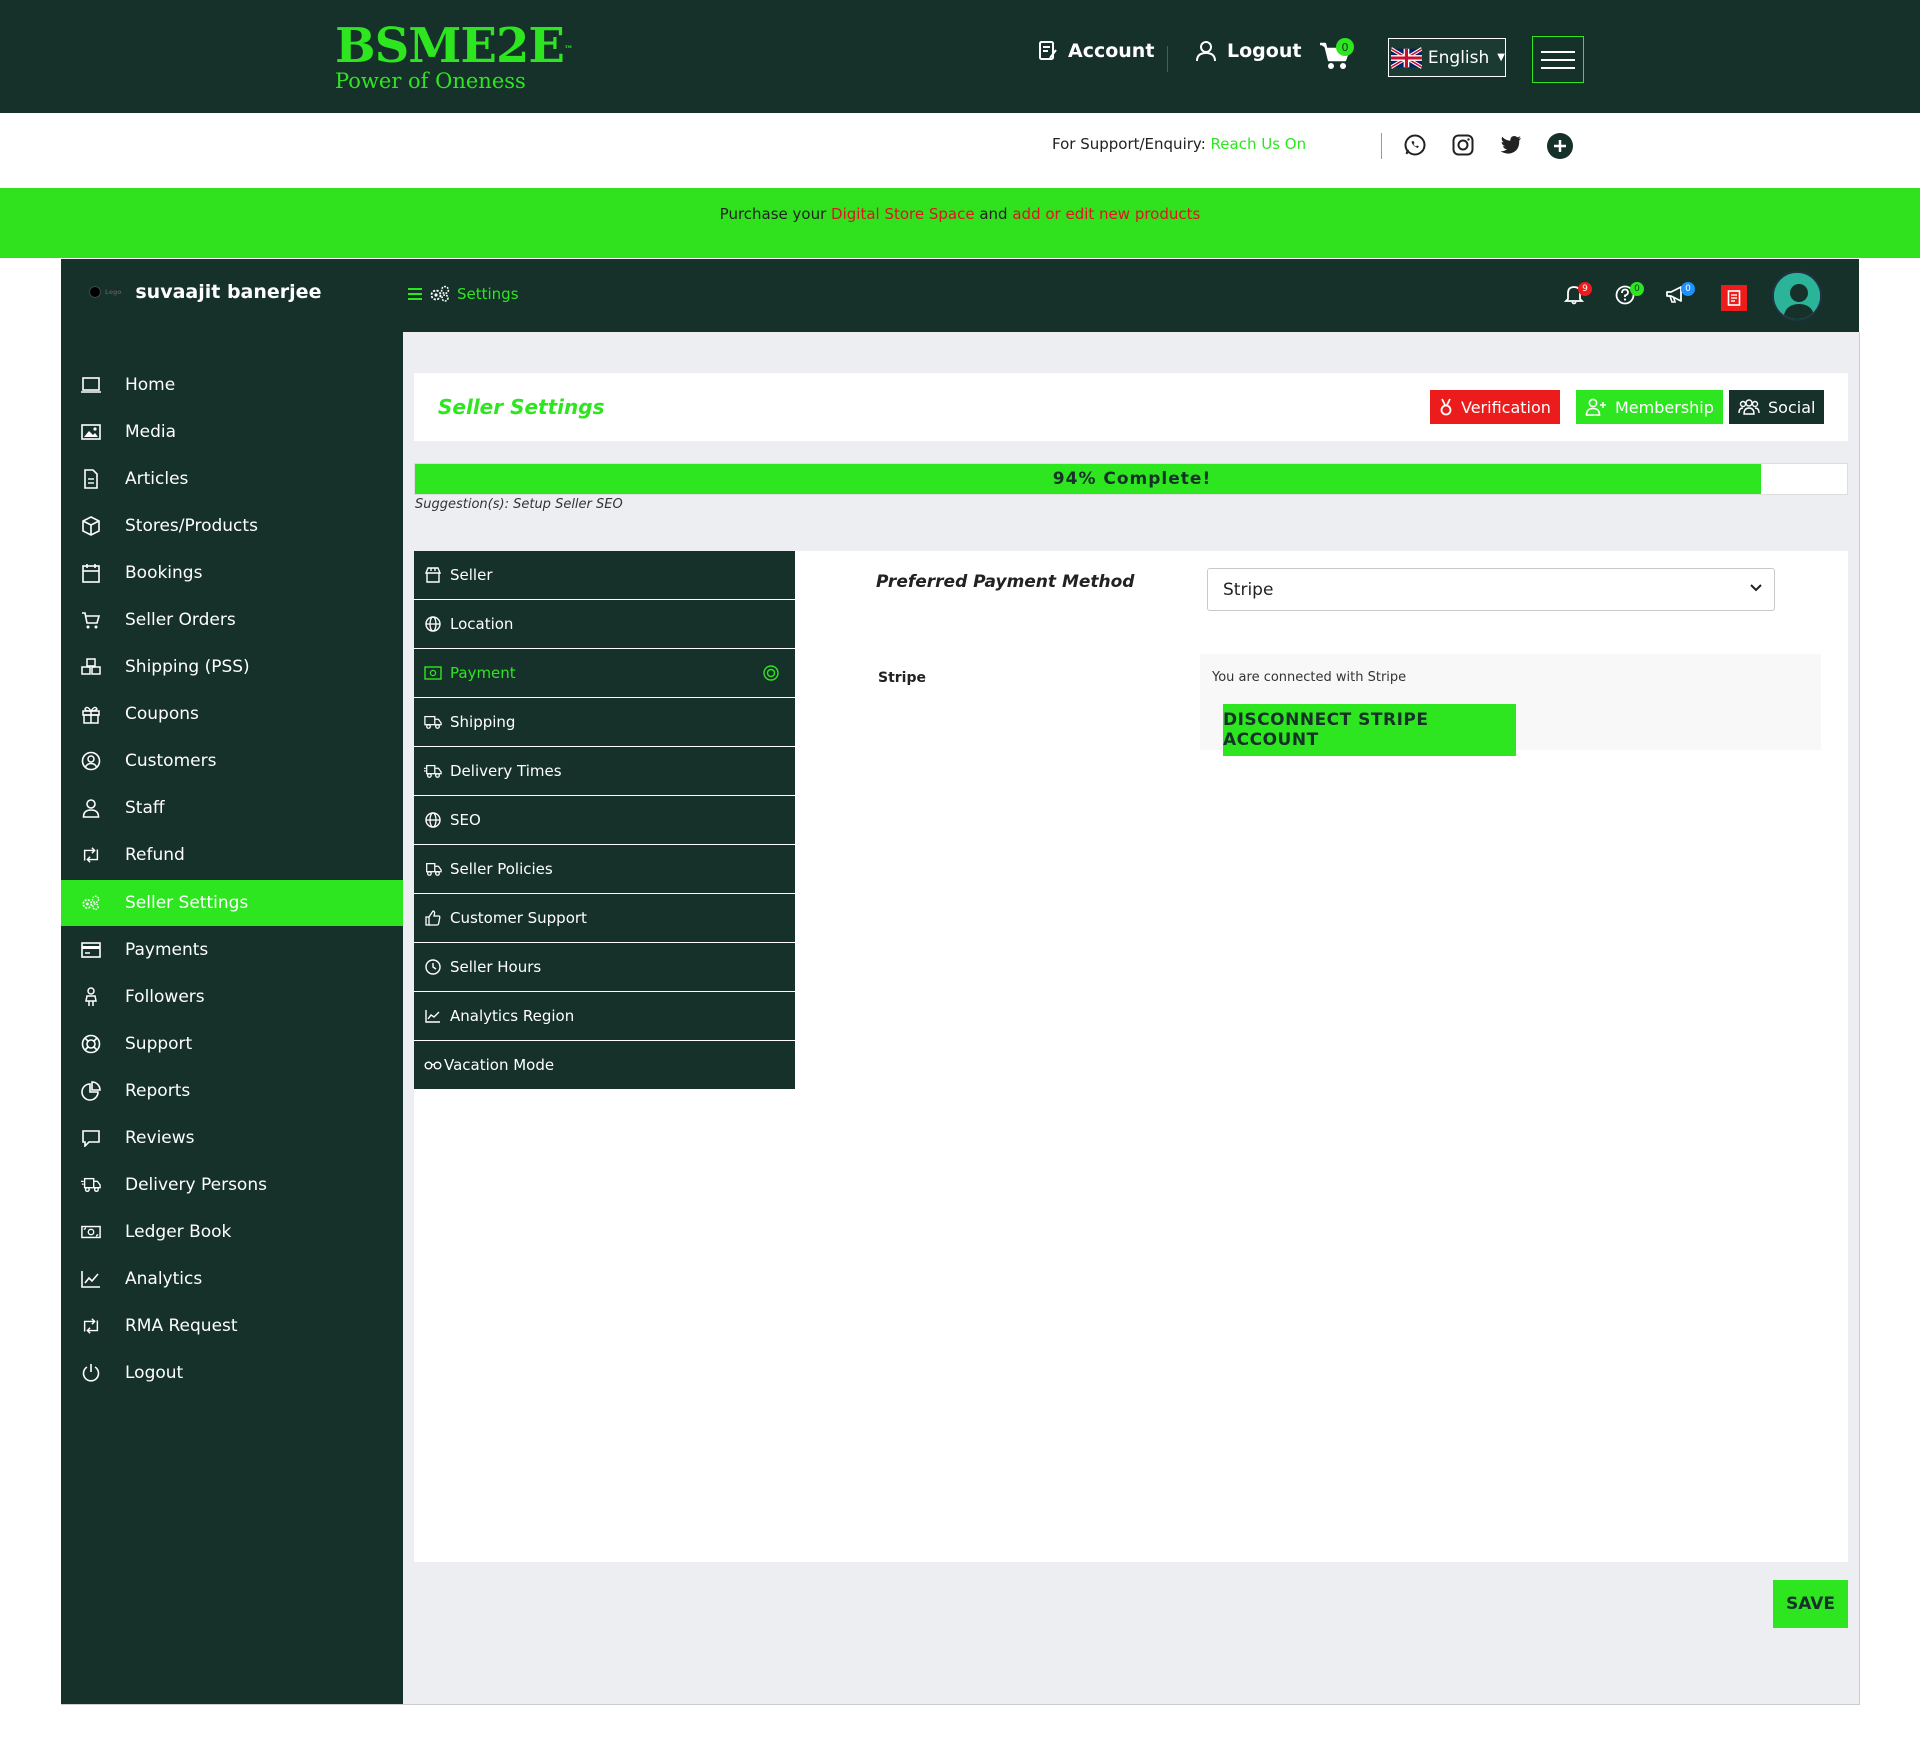  Describe the element at coordinates (1501, 57) in the screenshot. I see `caret-down-icon: ▼` at that location.